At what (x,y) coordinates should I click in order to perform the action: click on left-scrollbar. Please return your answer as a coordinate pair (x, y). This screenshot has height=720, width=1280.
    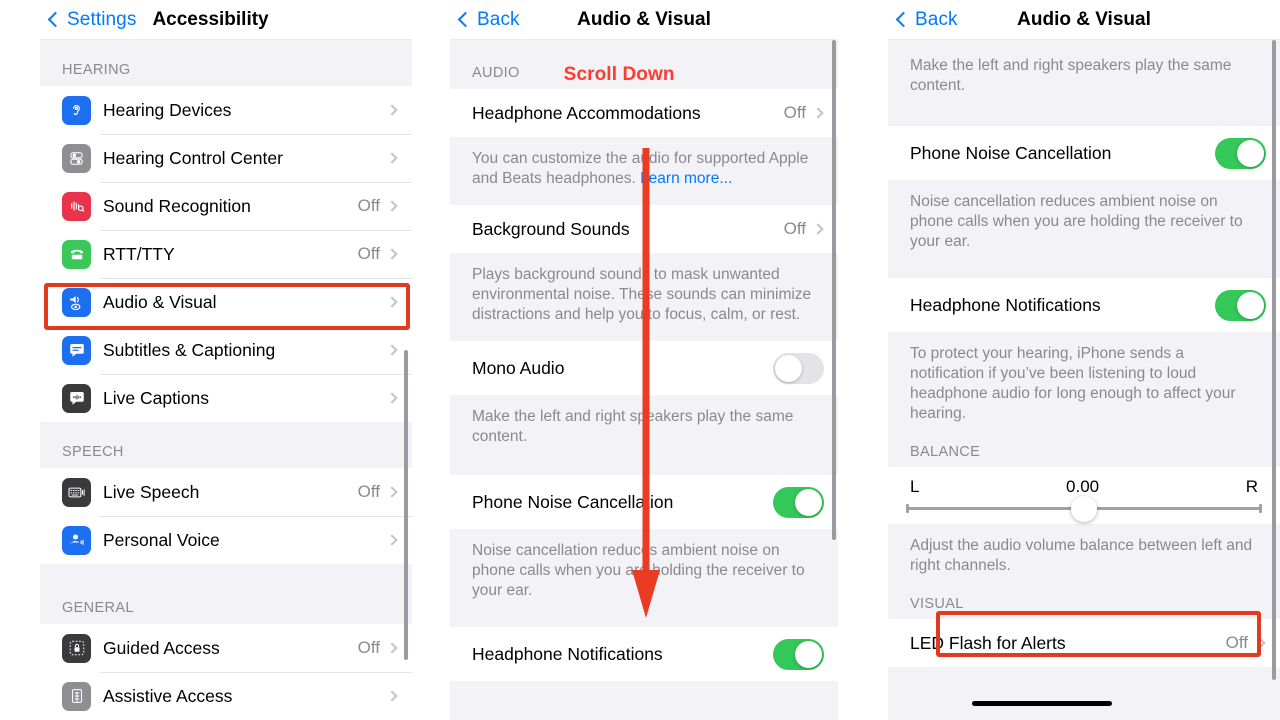
    Looking at the image, I should click on (406, 505).